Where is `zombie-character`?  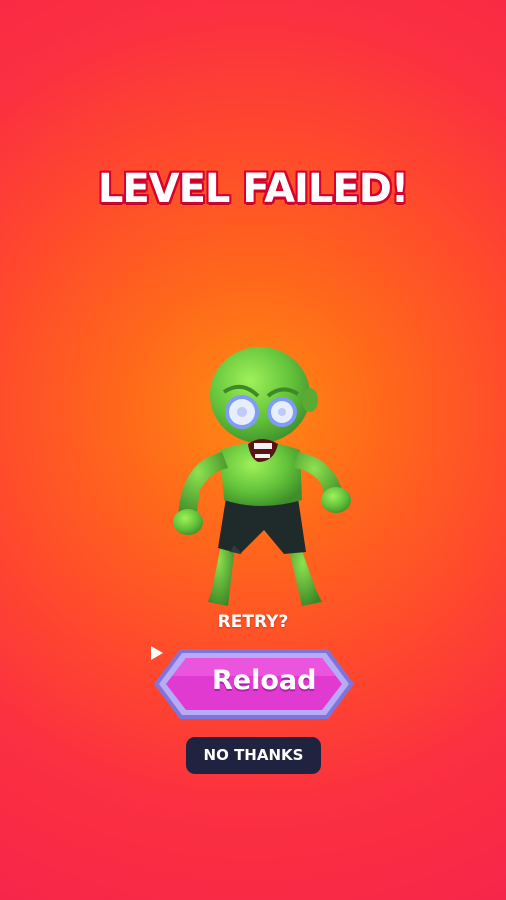 zombie-character is located at coordinates (262, 476).